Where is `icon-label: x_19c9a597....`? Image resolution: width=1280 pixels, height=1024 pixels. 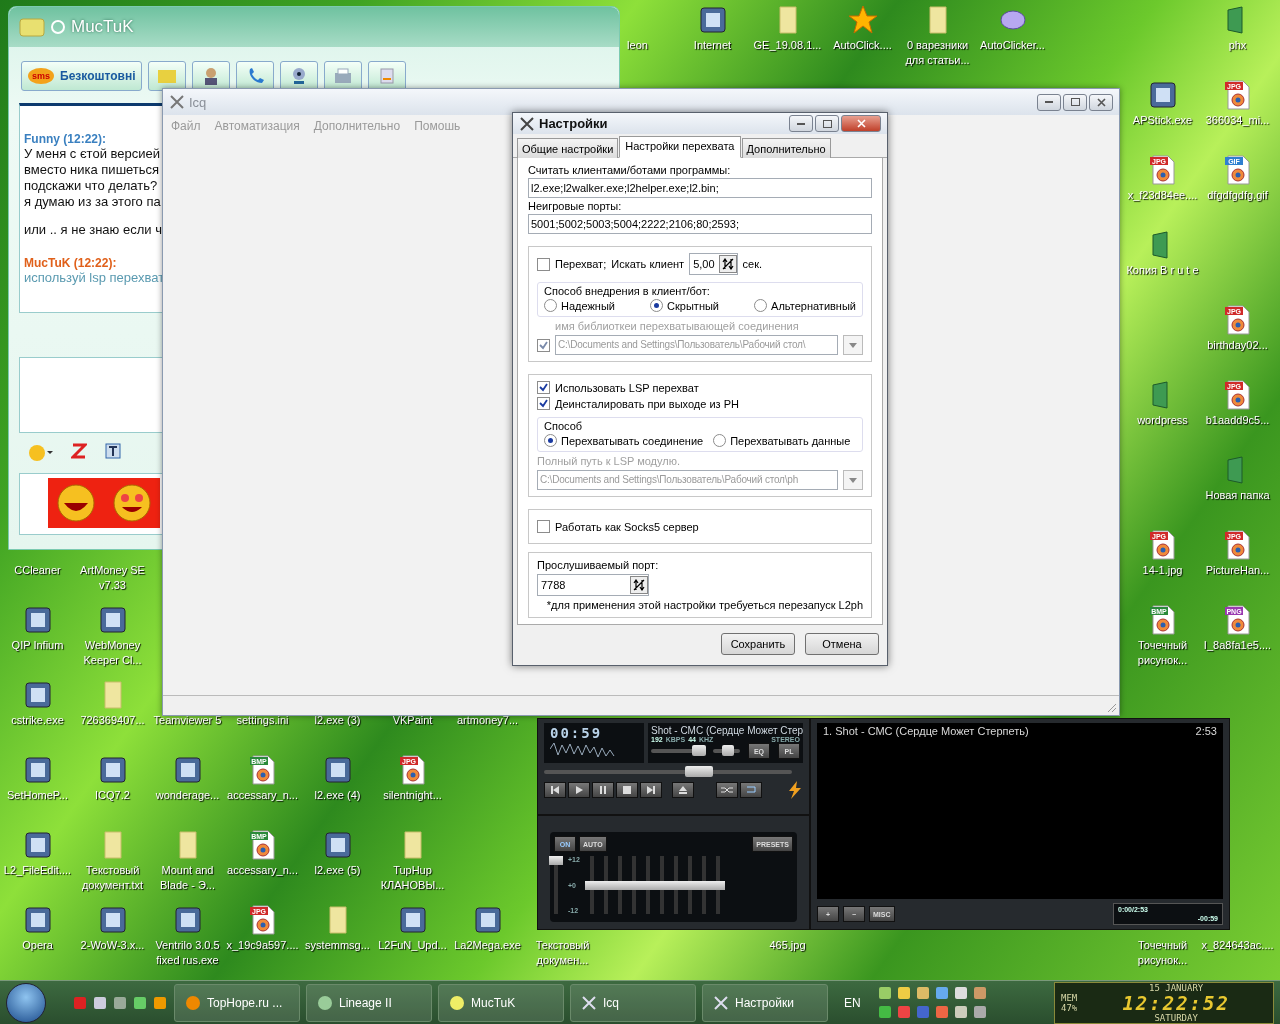 icon-label: x_19c9a597.... is located at coordinates (262, 945).